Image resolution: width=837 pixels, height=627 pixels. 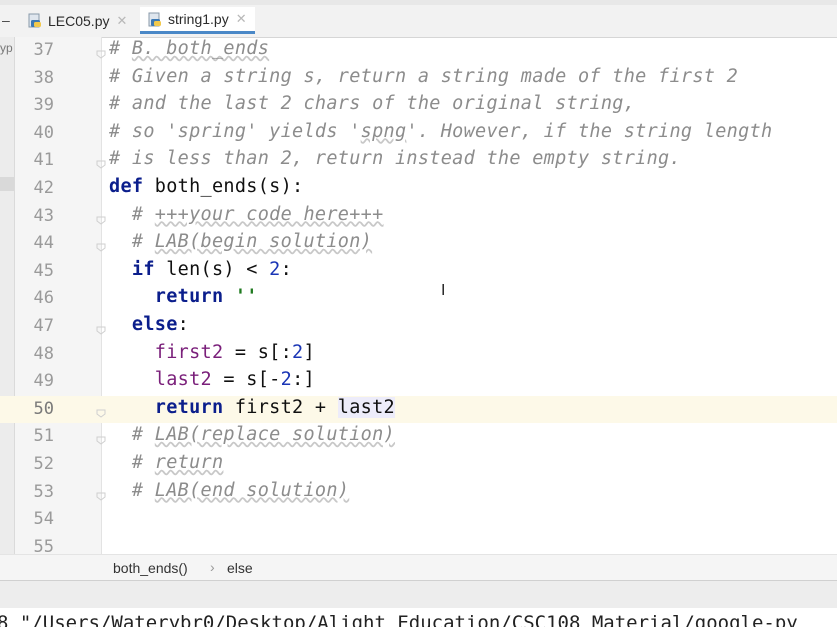 What do you see at coordinates (418, 19) in the screenshot?
I see `editor-tab-bar: – LEC05.py ✕ string1.py ✕` at bounding box center [418, 19].